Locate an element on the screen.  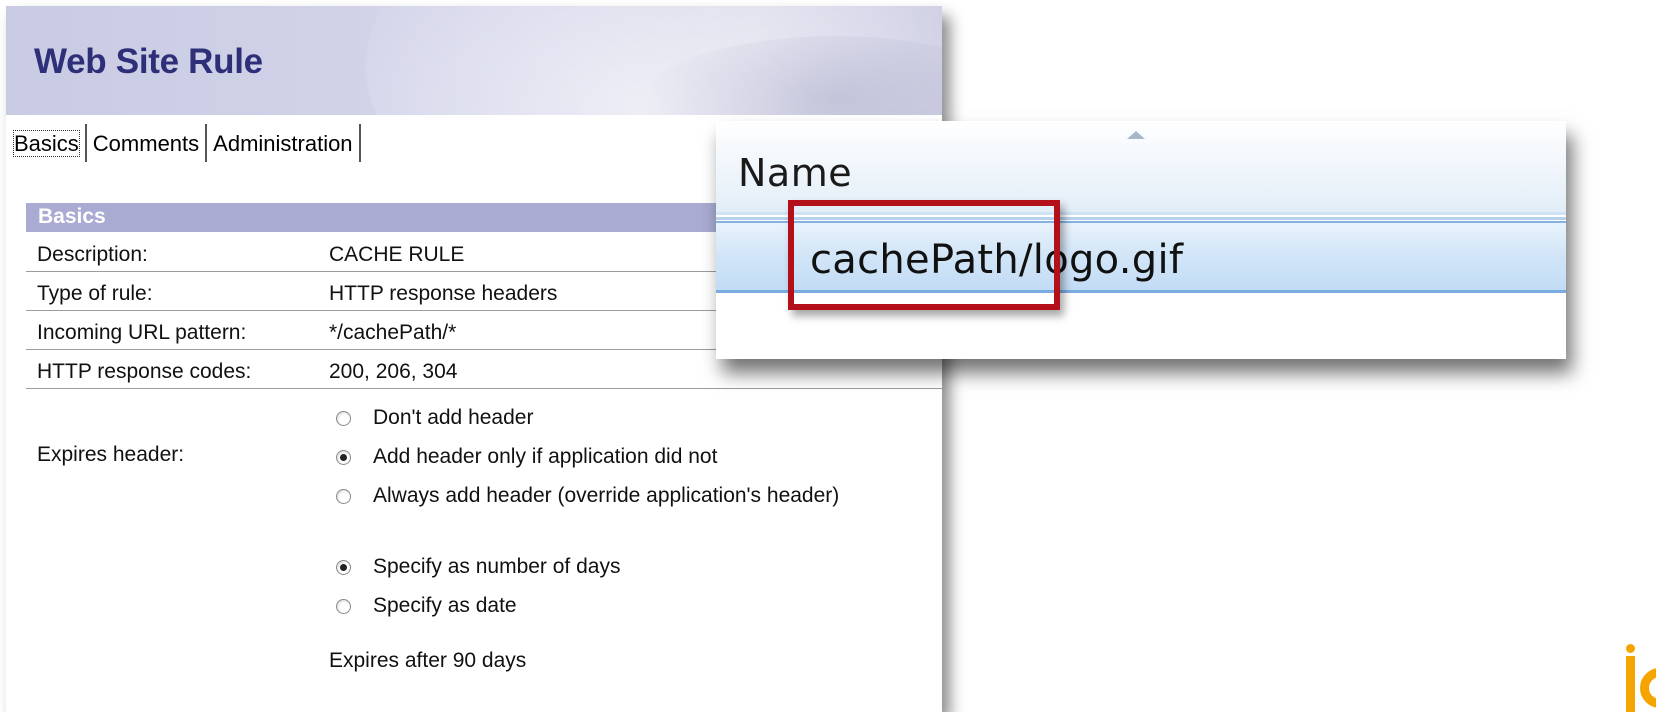
sort-up-arrow-icon is located at coordinates (1136, 135).